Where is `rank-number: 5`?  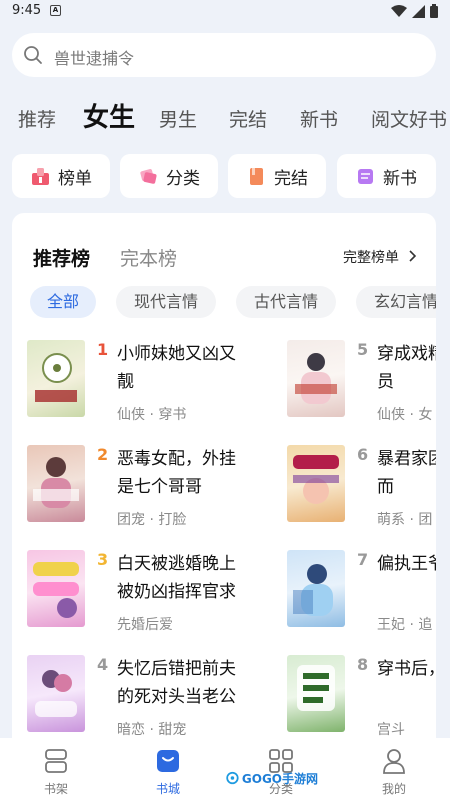 rank-number: 5 is located at coordinates (363, 349).